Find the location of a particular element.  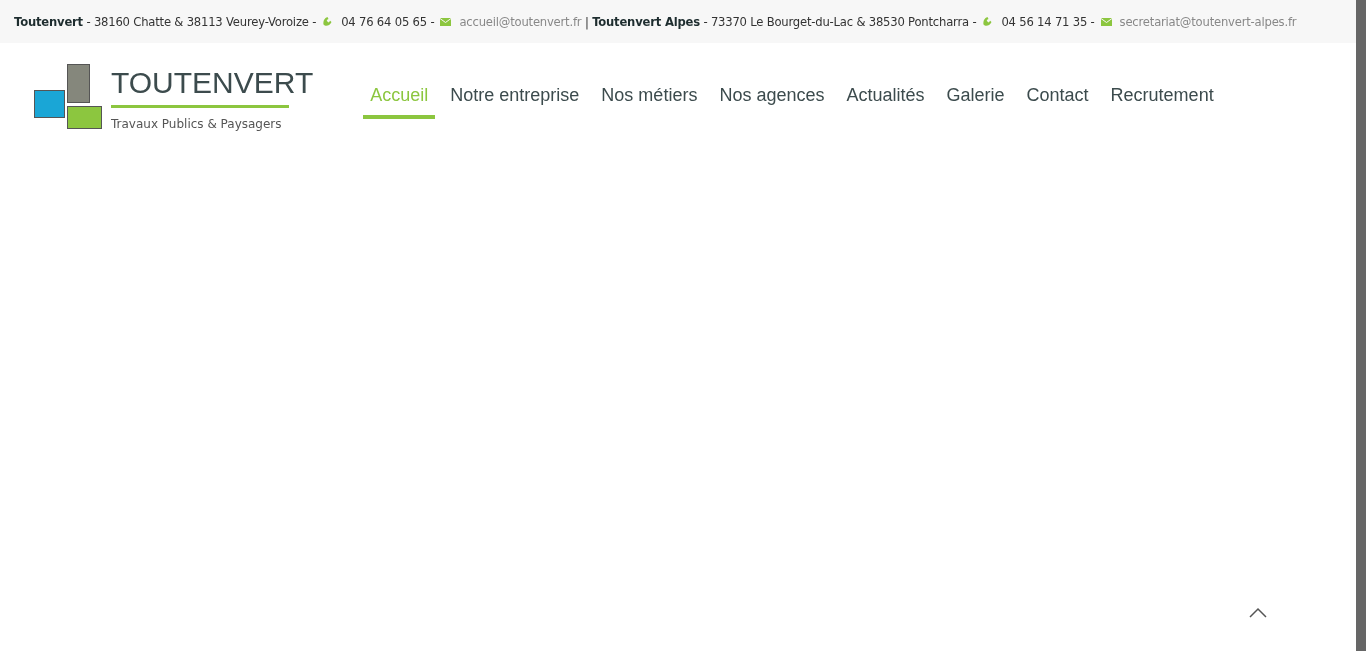

agency-address: - 73370 Le Bourget-du-Lac & 38530 Pontcharra - is located at coordinates (840, 22).